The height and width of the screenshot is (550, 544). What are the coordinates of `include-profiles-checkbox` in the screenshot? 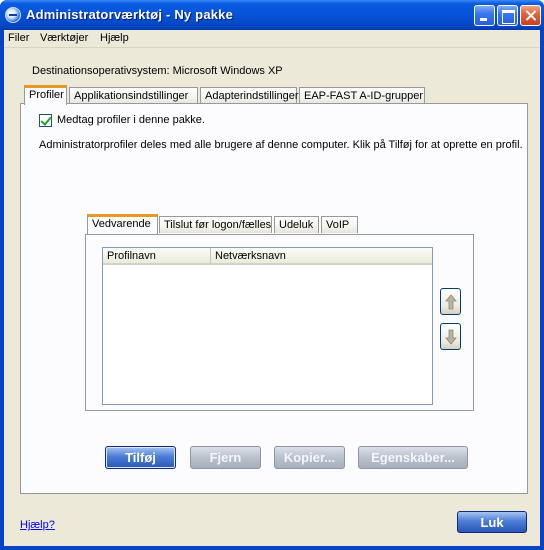 It's located at (45, 120).